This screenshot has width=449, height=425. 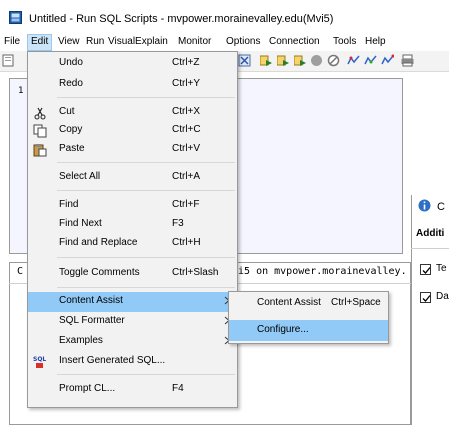 What do you see at coordinates (195, 272) in the screenshot?
I see `menu-item-shortcut: Ctrl+Slash` at bounding box center [195, 272].